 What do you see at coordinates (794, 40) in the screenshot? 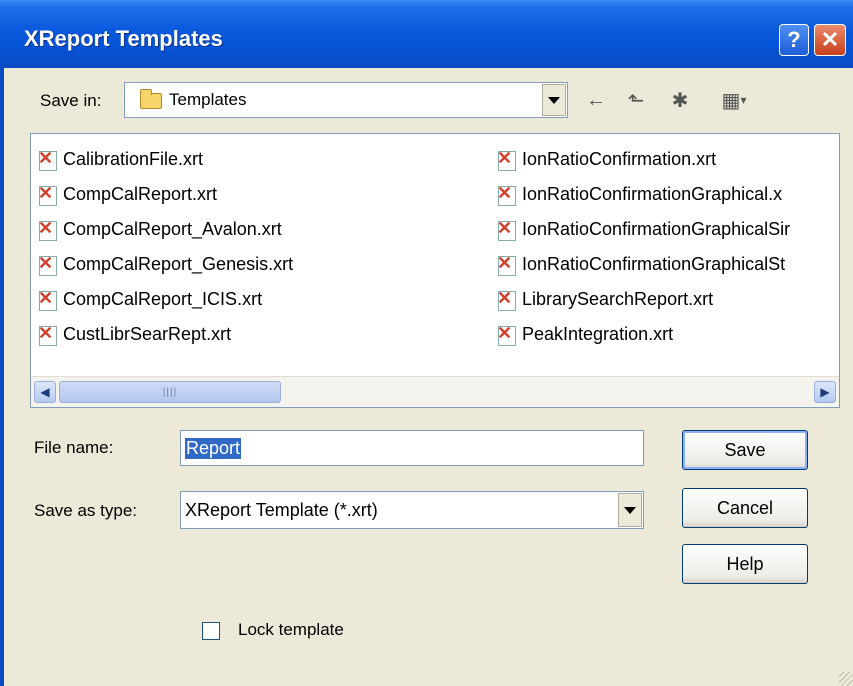
I see `title-help-button: ?` at bounding box center [794, 40].